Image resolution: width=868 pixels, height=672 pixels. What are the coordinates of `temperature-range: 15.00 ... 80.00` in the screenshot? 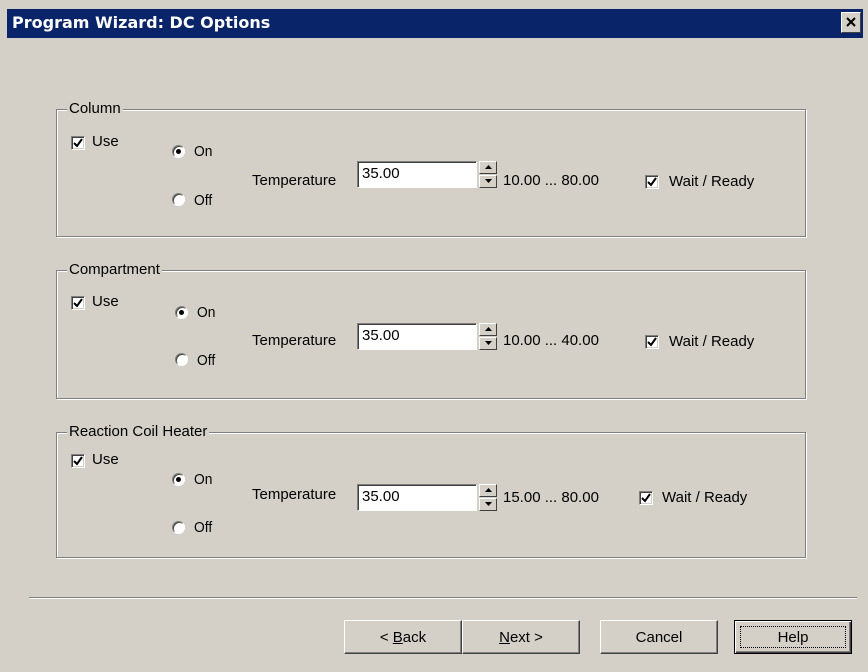 It's located at (551, 497).